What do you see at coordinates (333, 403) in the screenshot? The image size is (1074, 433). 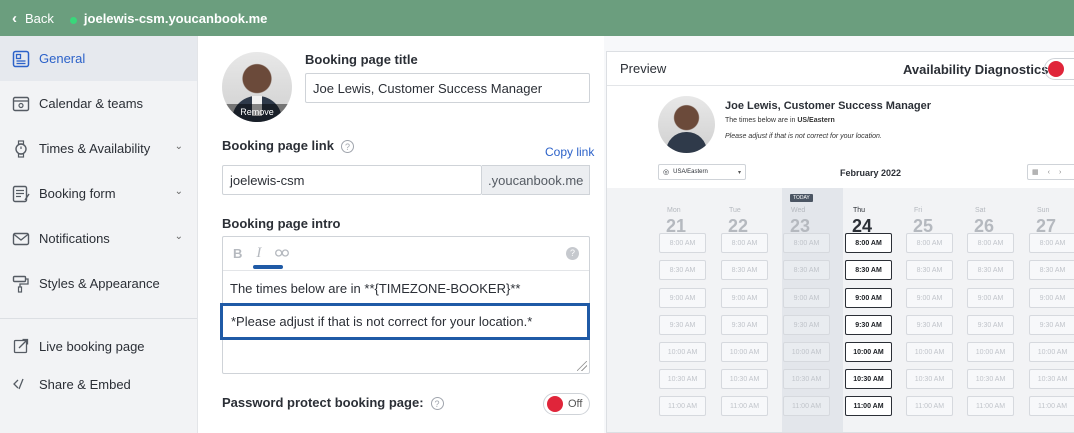 I see `password-protect-label: Password protect booking page:?` at bounding box center [333, 403].